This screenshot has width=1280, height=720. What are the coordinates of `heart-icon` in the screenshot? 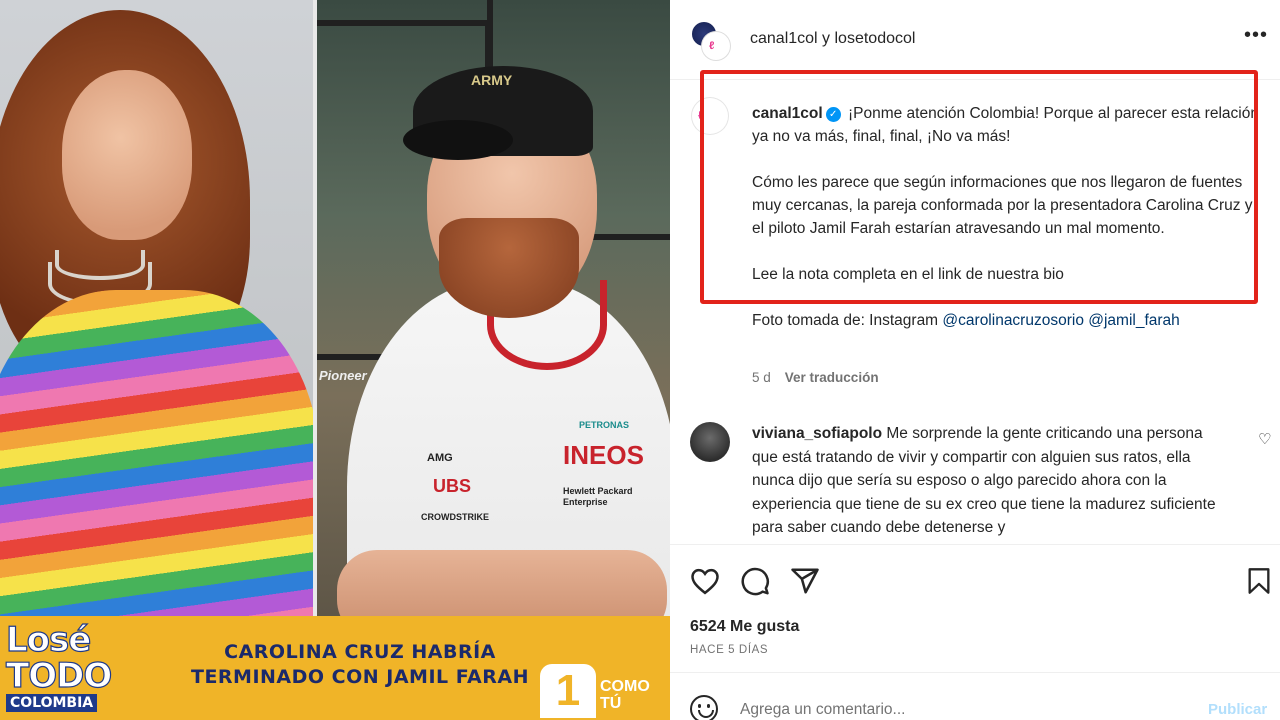 It's located at (705, 581).